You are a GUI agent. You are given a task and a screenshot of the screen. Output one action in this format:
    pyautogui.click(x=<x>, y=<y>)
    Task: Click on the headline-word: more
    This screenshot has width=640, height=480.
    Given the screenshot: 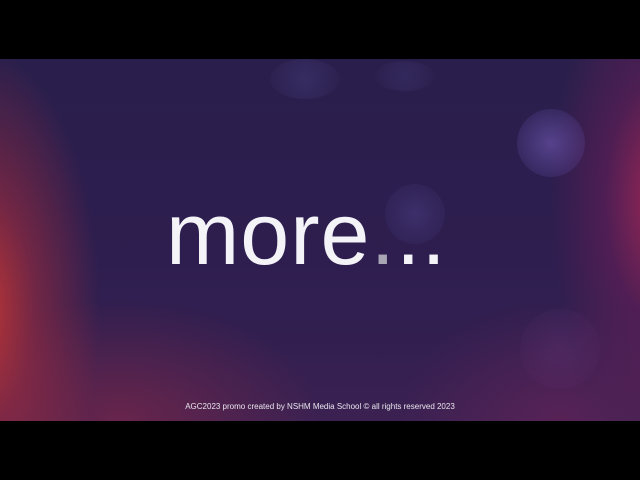 What is the action you would take?
    pyautogui.click(x=268, y=233)
    